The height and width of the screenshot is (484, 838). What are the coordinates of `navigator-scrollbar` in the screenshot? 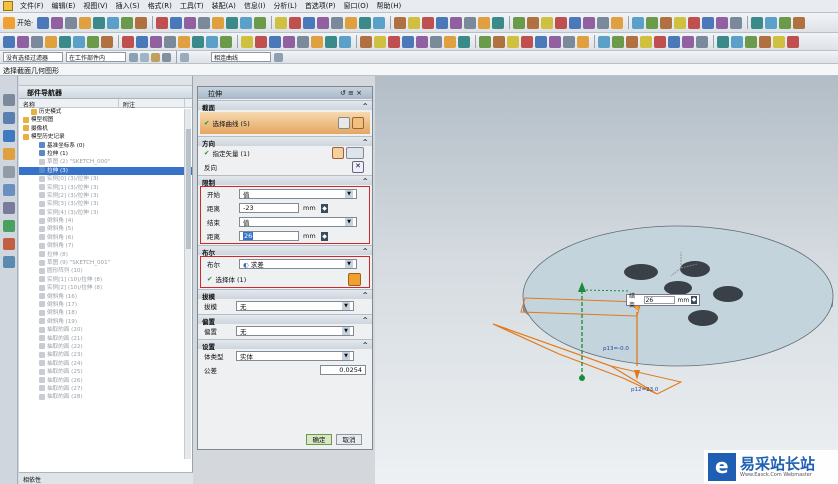 It's located at (187, 284).